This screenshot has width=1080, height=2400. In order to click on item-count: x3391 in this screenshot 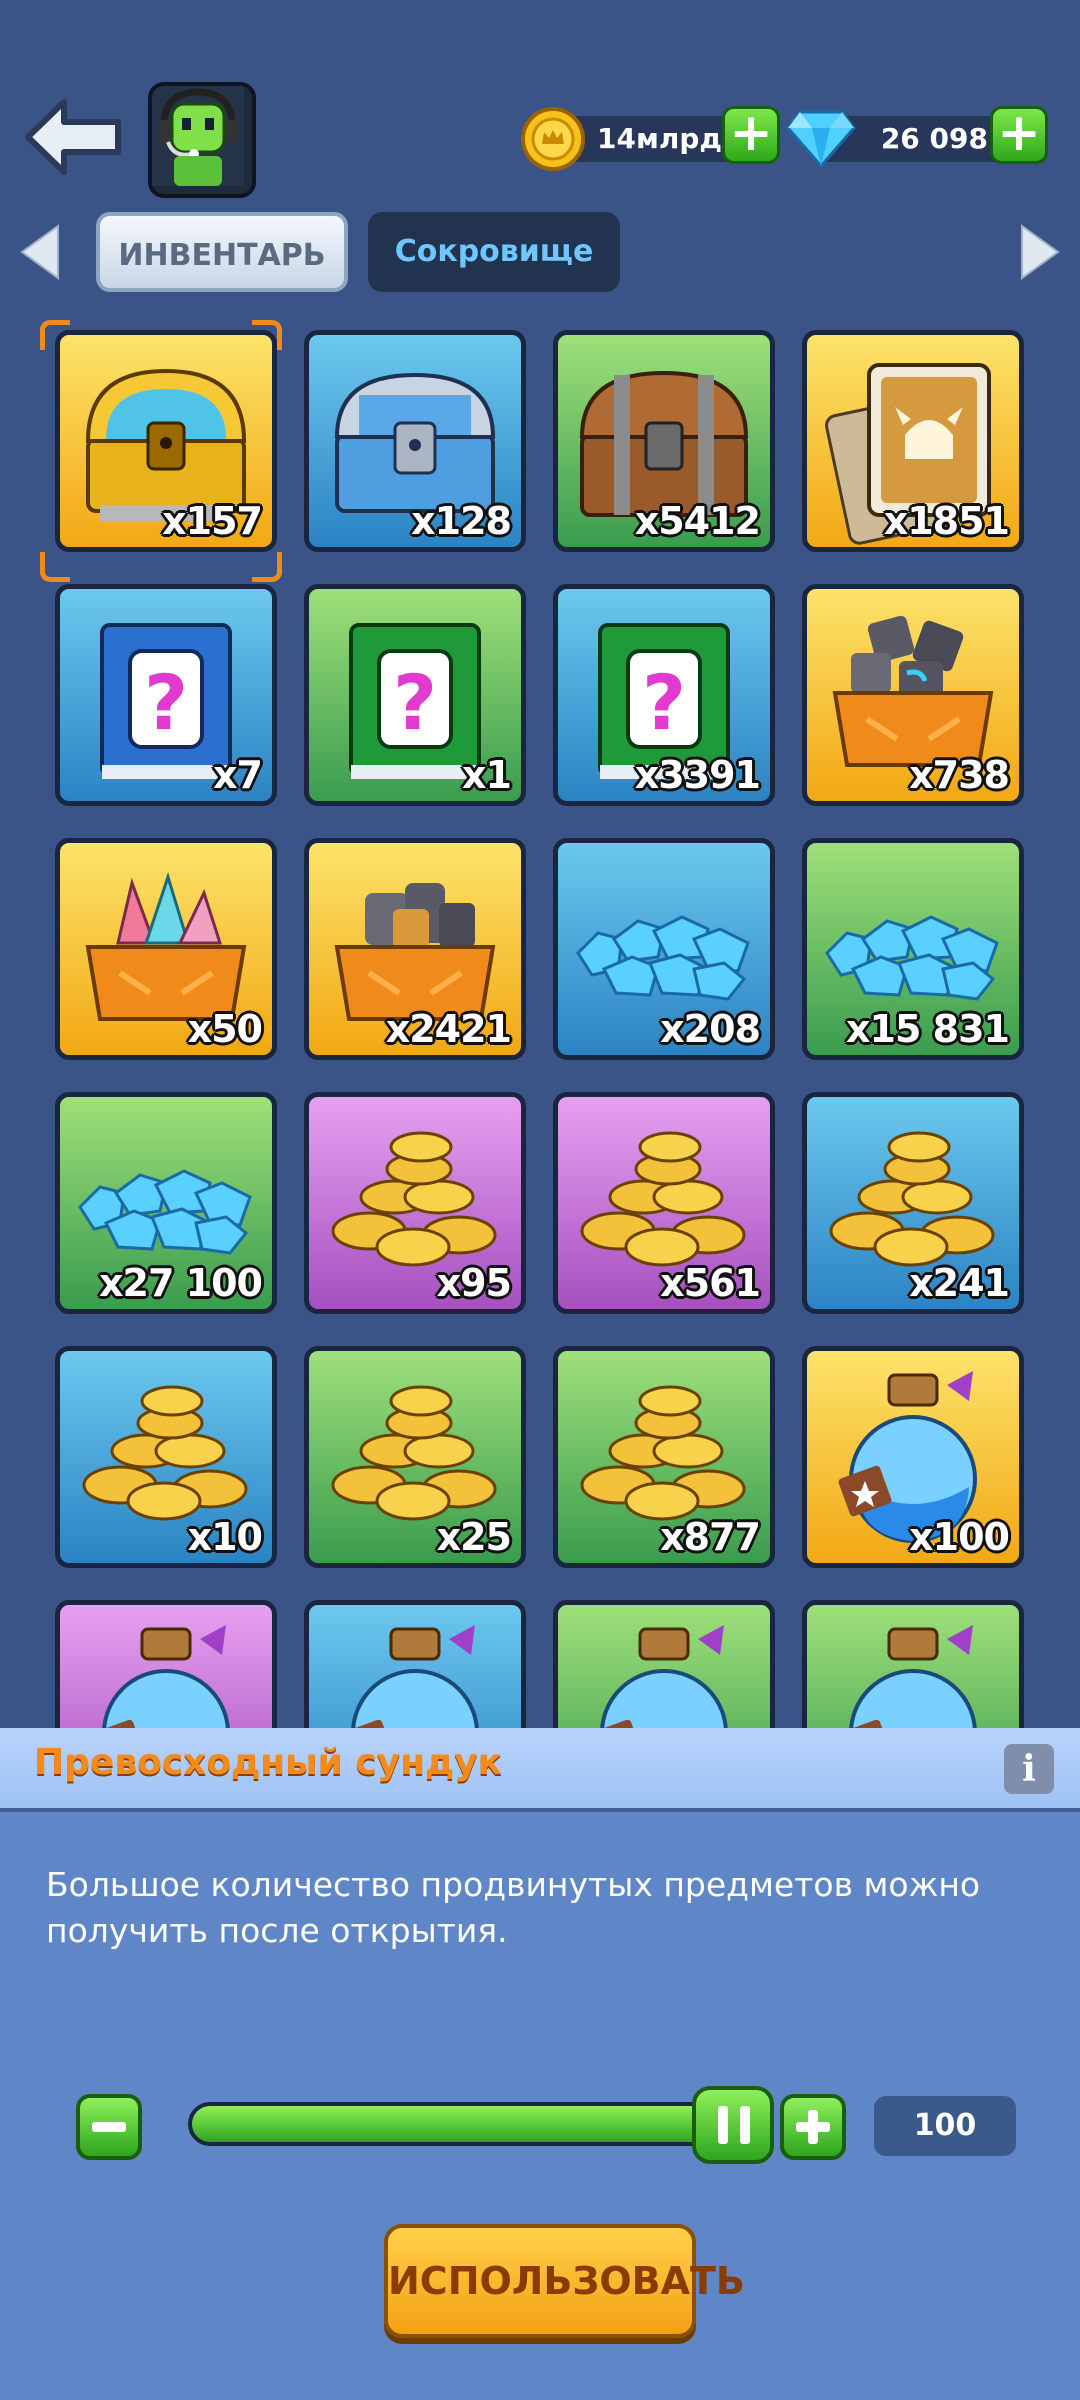, I will do `click(697, 775)`.